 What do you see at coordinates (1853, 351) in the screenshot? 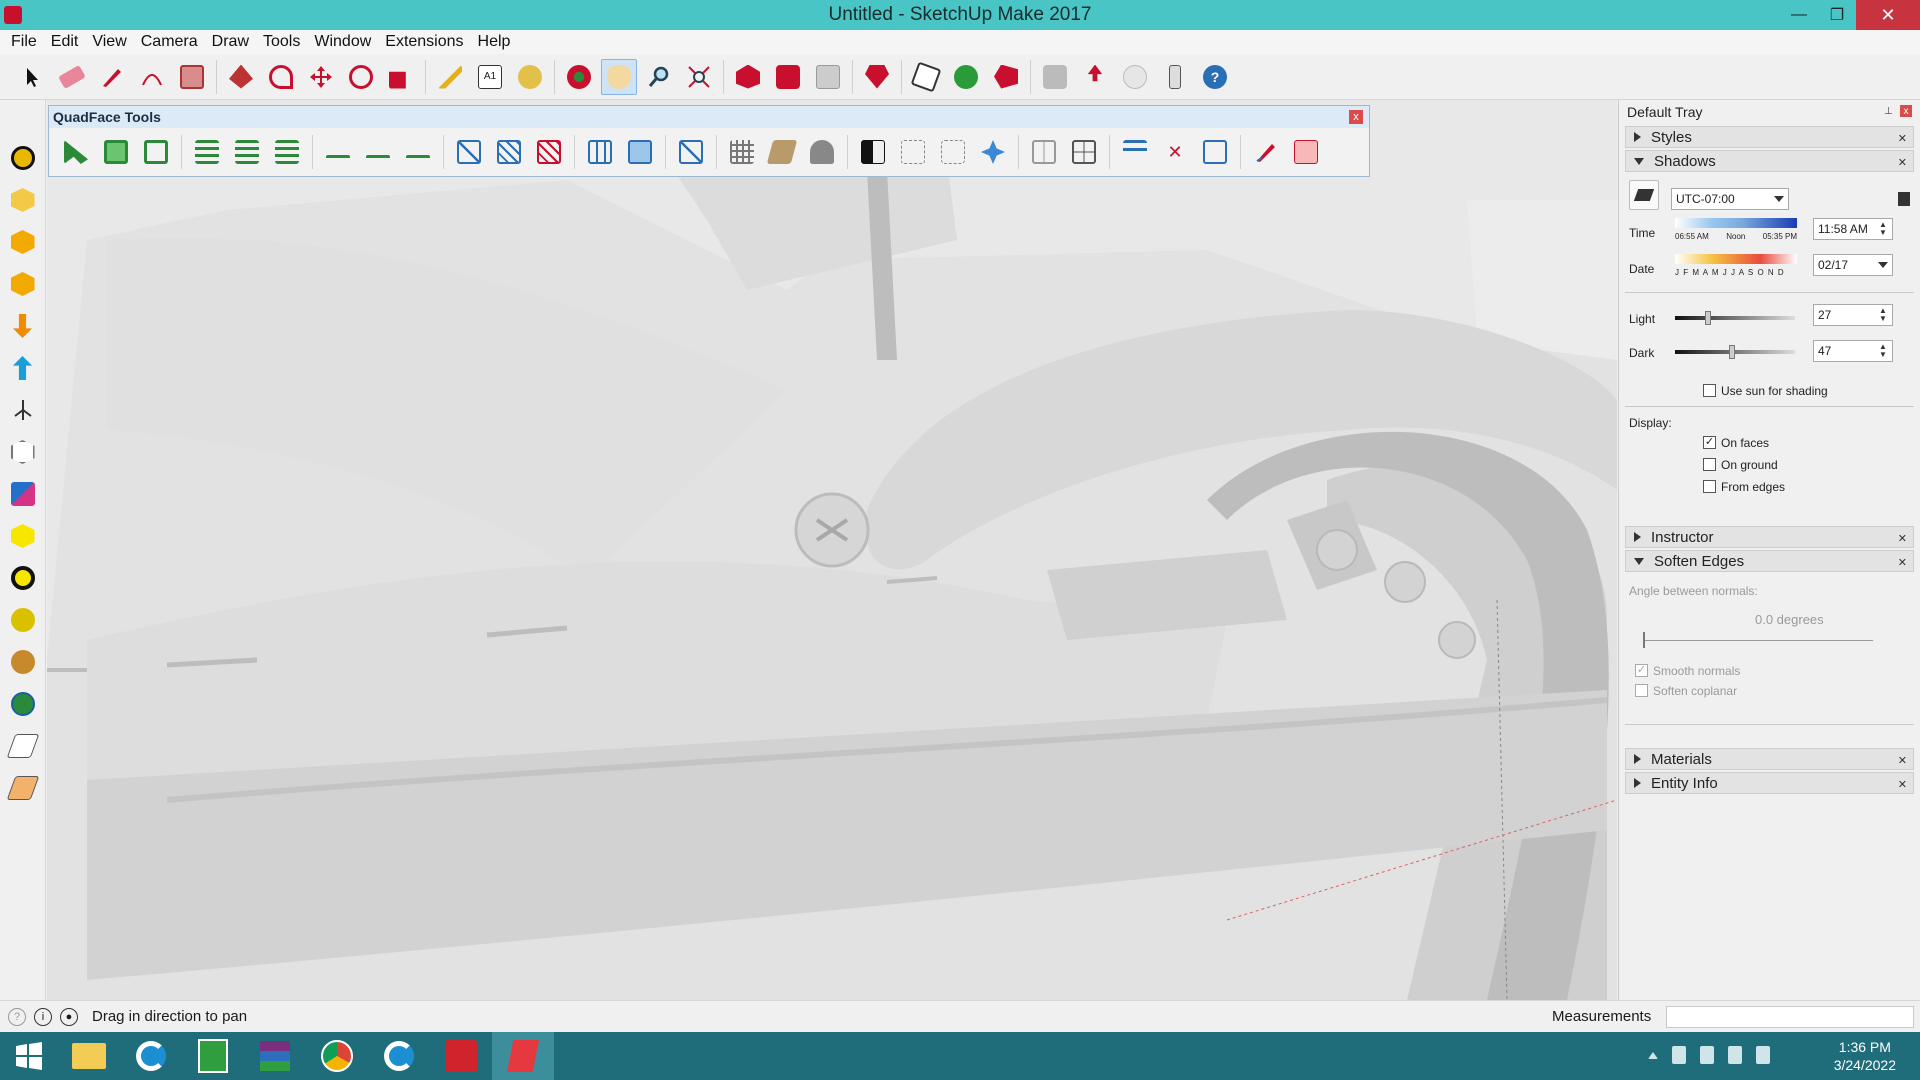
I see `dark-input: 47 ▲ ▼` at bounding box center [1853, 351].